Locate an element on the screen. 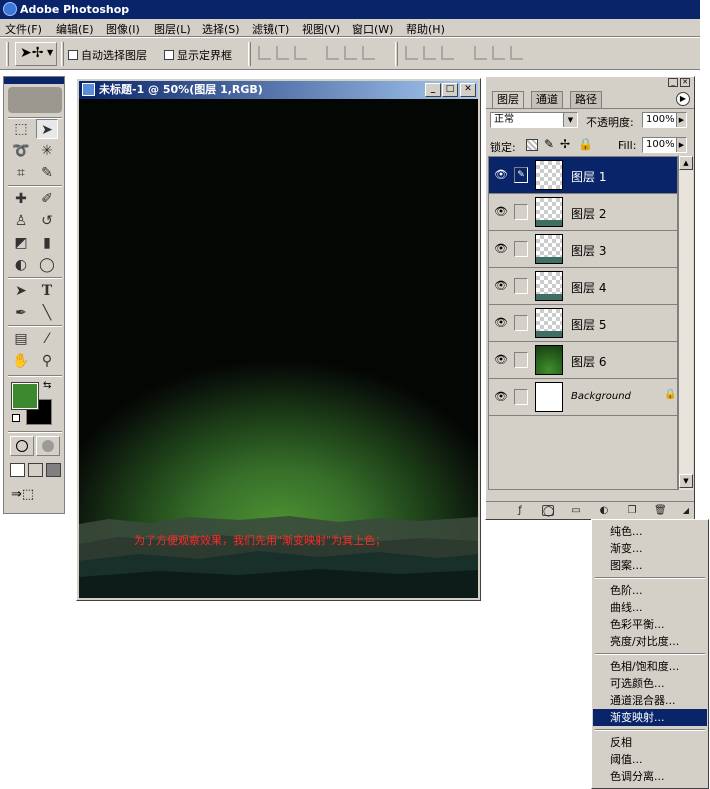  layer-row: 👁 ✎ 图层 1 is located at coordinates (583, 175).